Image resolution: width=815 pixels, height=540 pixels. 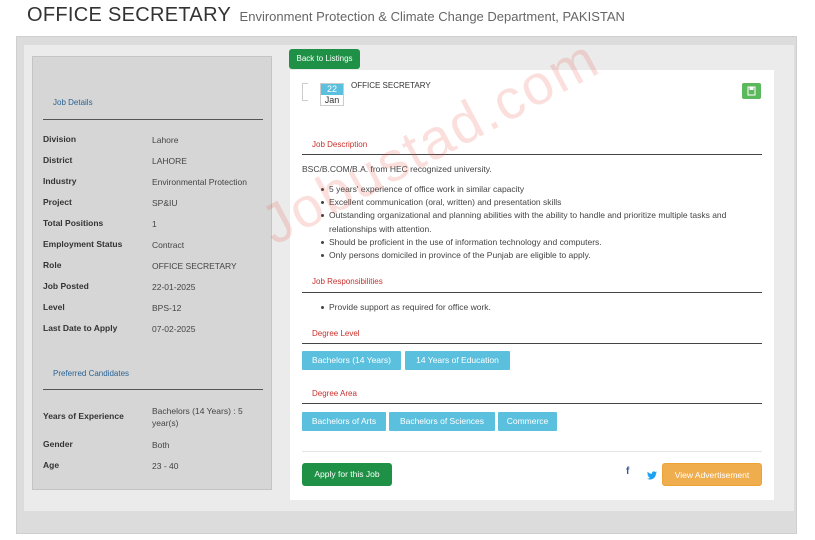 I want to click on detail-value: 1, so click(x=154, y=224).